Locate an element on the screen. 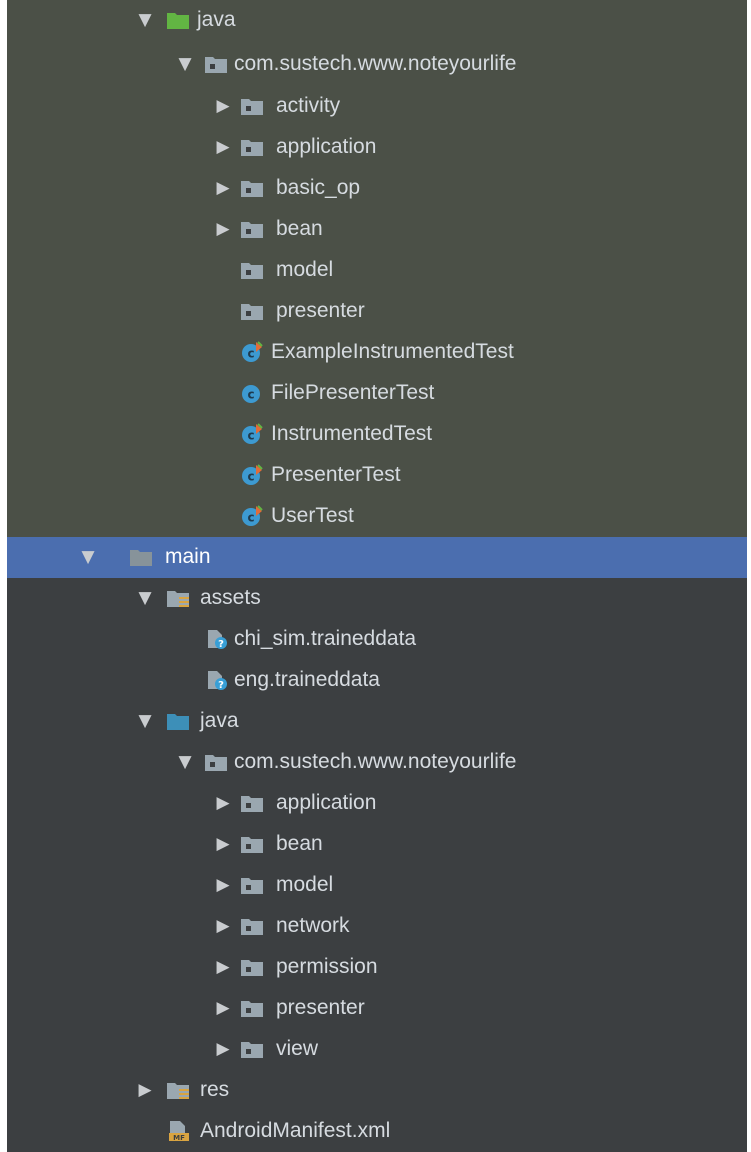  tree-row: c InstrumentedTest is located at coordinates (377, 434).